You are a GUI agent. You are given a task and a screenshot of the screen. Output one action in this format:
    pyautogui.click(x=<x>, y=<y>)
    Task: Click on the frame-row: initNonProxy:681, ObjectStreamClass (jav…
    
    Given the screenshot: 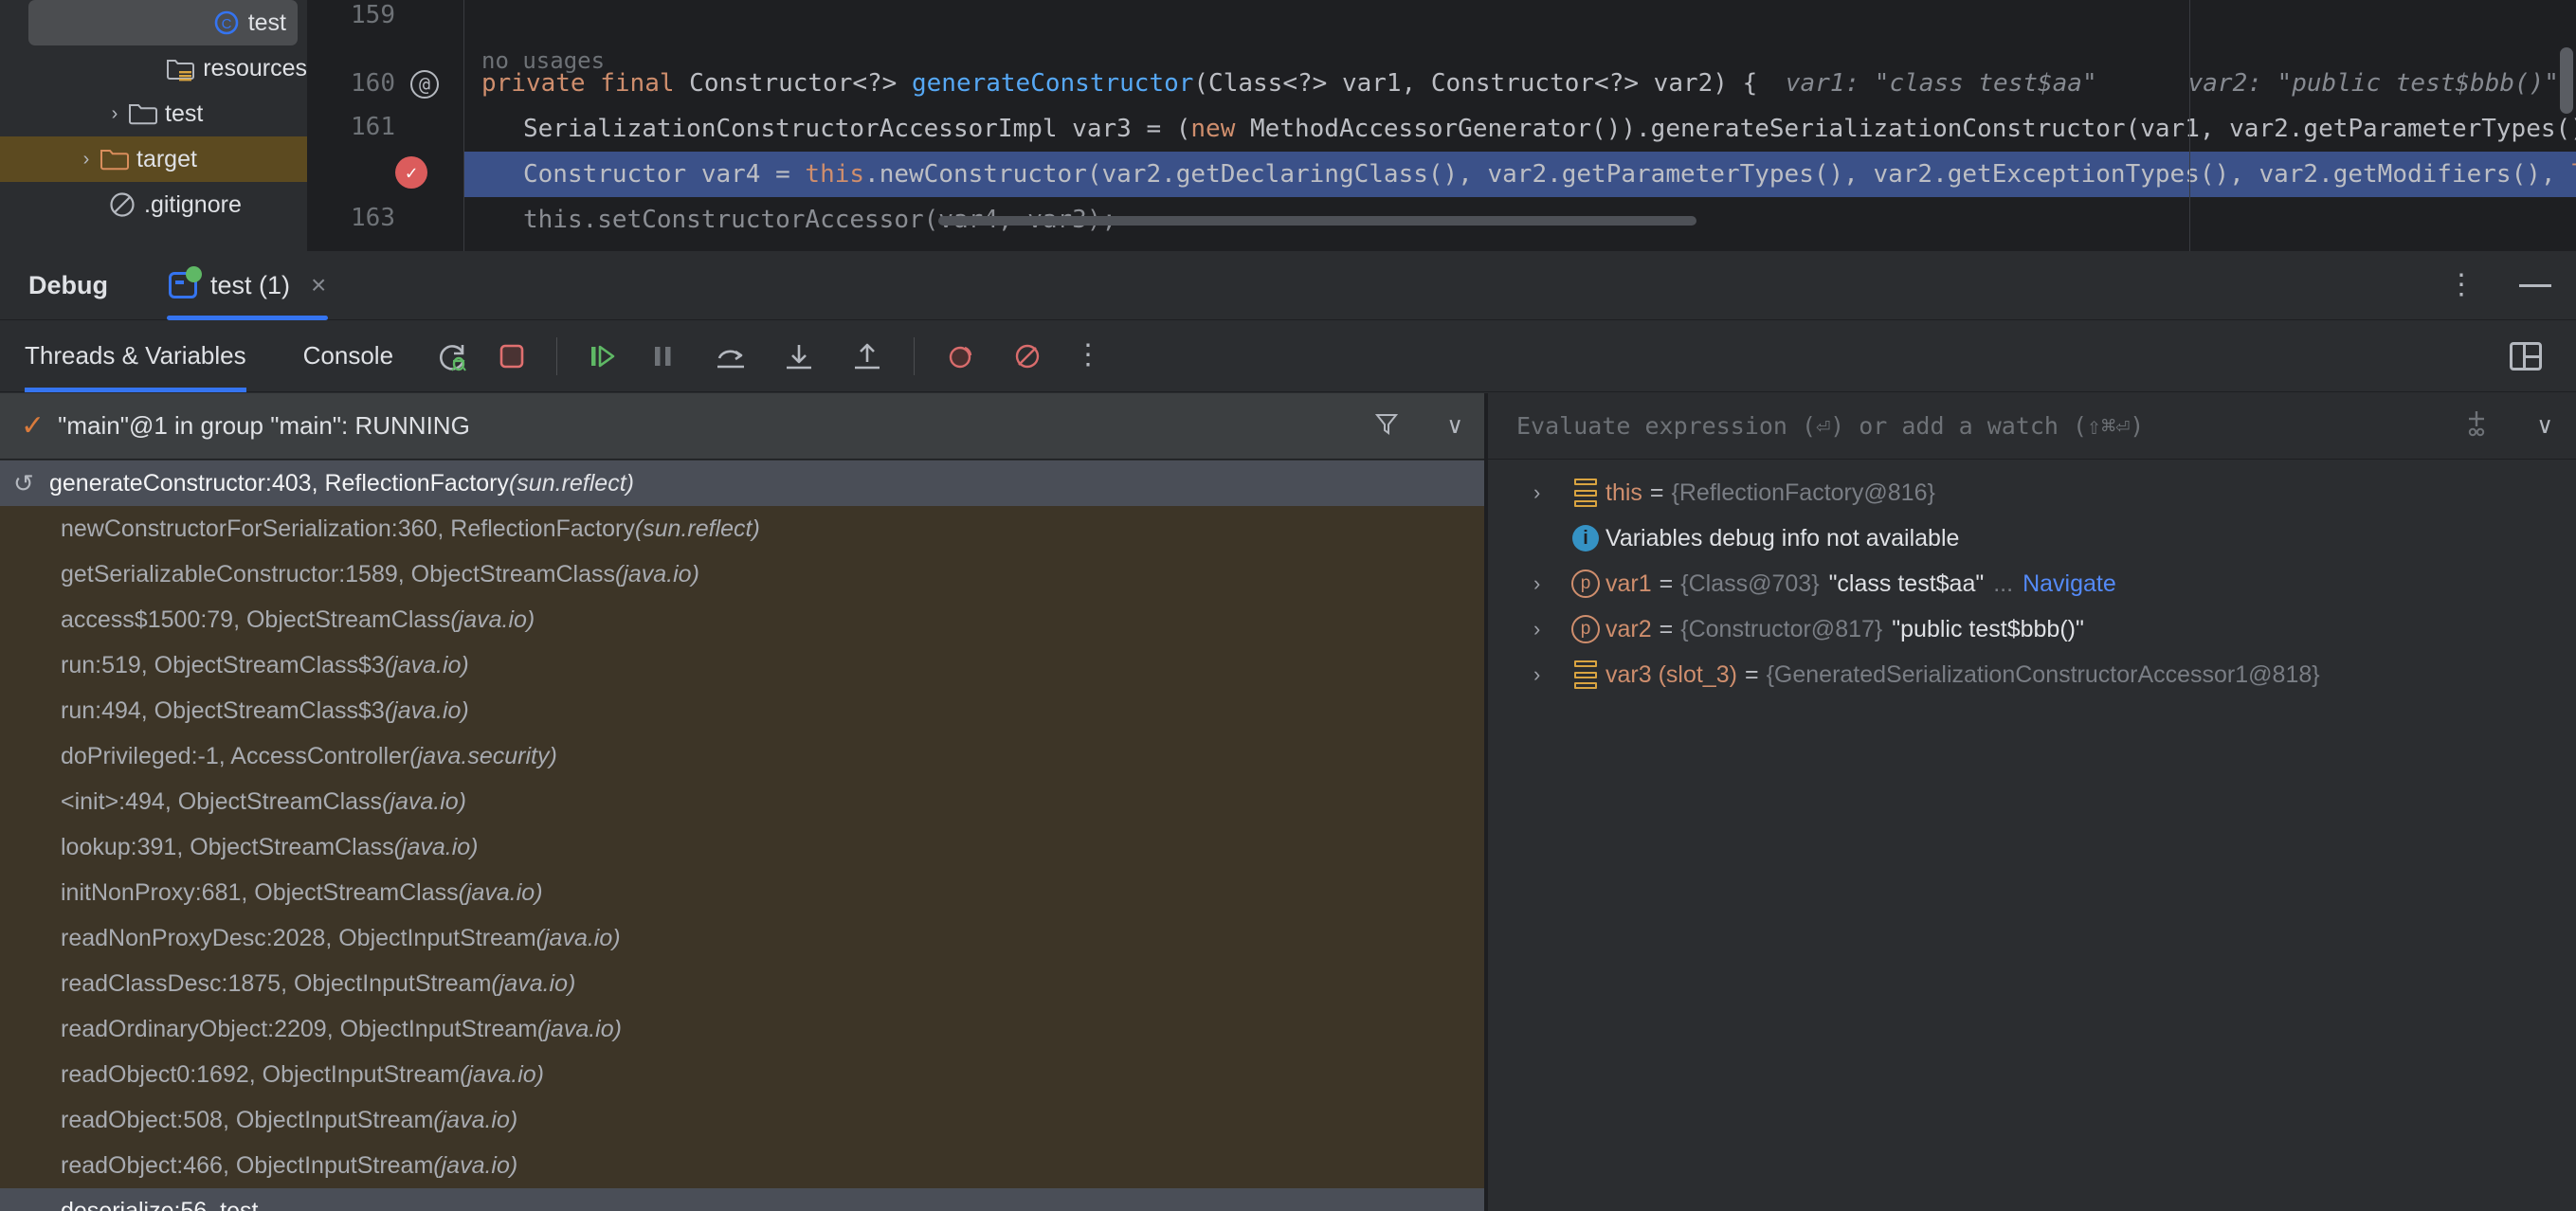 What is the action you would take?
    pyautogui.click(x=742, y=892)
    